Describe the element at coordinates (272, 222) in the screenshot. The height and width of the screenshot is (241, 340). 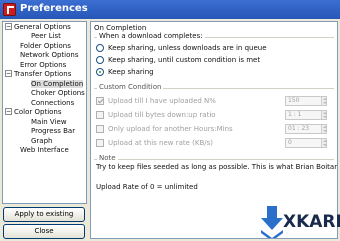
I see `download-arrow-icon` at that location.